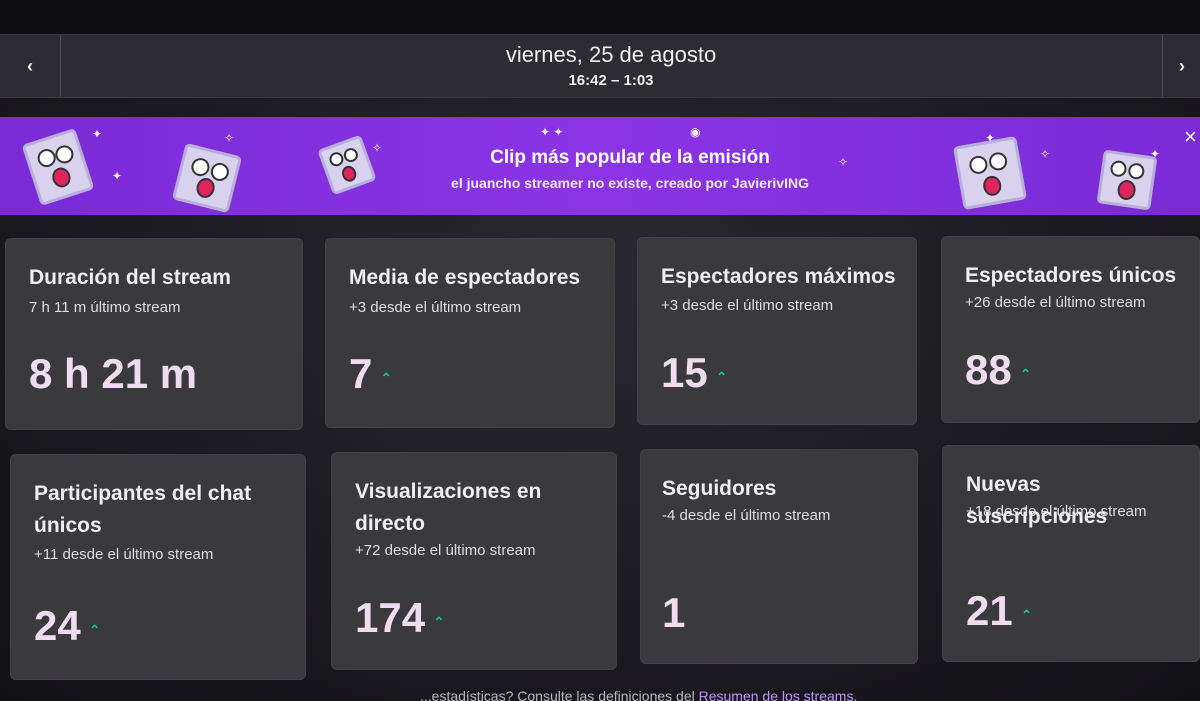 This screenshot has height=701, width=1200. What do you see at coordinates (445, 550) in the screenshot?
I see `stat-delta: +72 desde el último stream` at bounding box center [445, 550].